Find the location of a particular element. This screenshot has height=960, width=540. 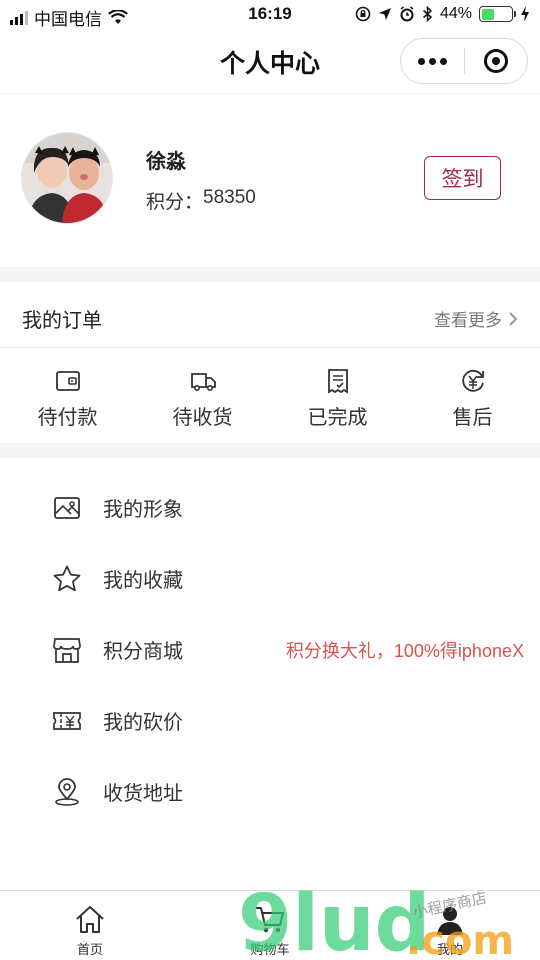

menu-item-address: 收货地址 is located at coordinates (270, 791).